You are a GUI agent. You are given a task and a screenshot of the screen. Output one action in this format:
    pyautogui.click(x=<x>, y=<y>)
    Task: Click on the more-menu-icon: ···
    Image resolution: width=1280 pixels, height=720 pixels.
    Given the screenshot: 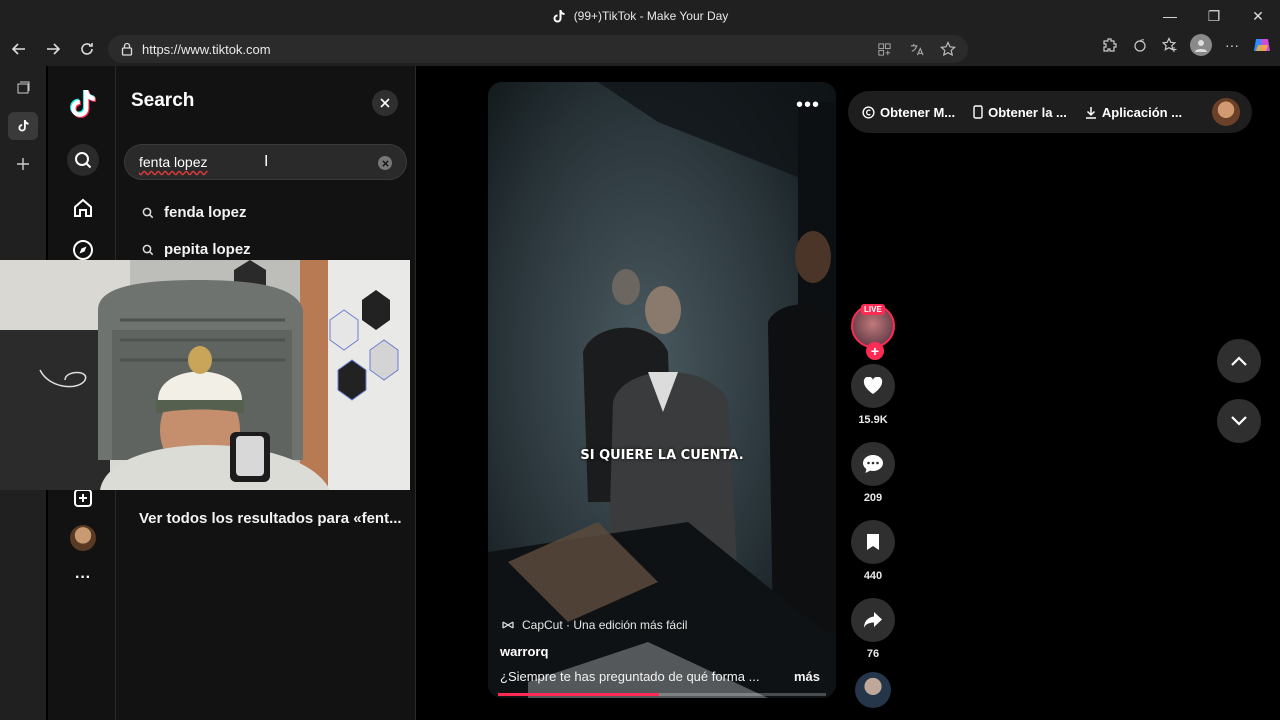 What is the action you would take?
    pyautogui.click(x=1232, y=45)
    